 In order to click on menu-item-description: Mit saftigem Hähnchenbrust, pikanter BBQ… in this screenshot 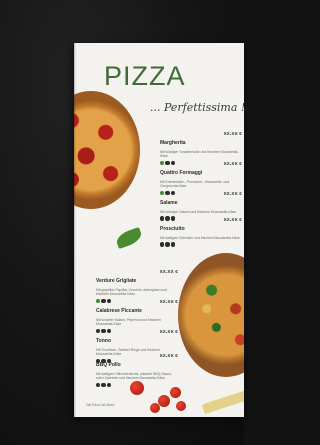, I will do `click(134, 376)`.